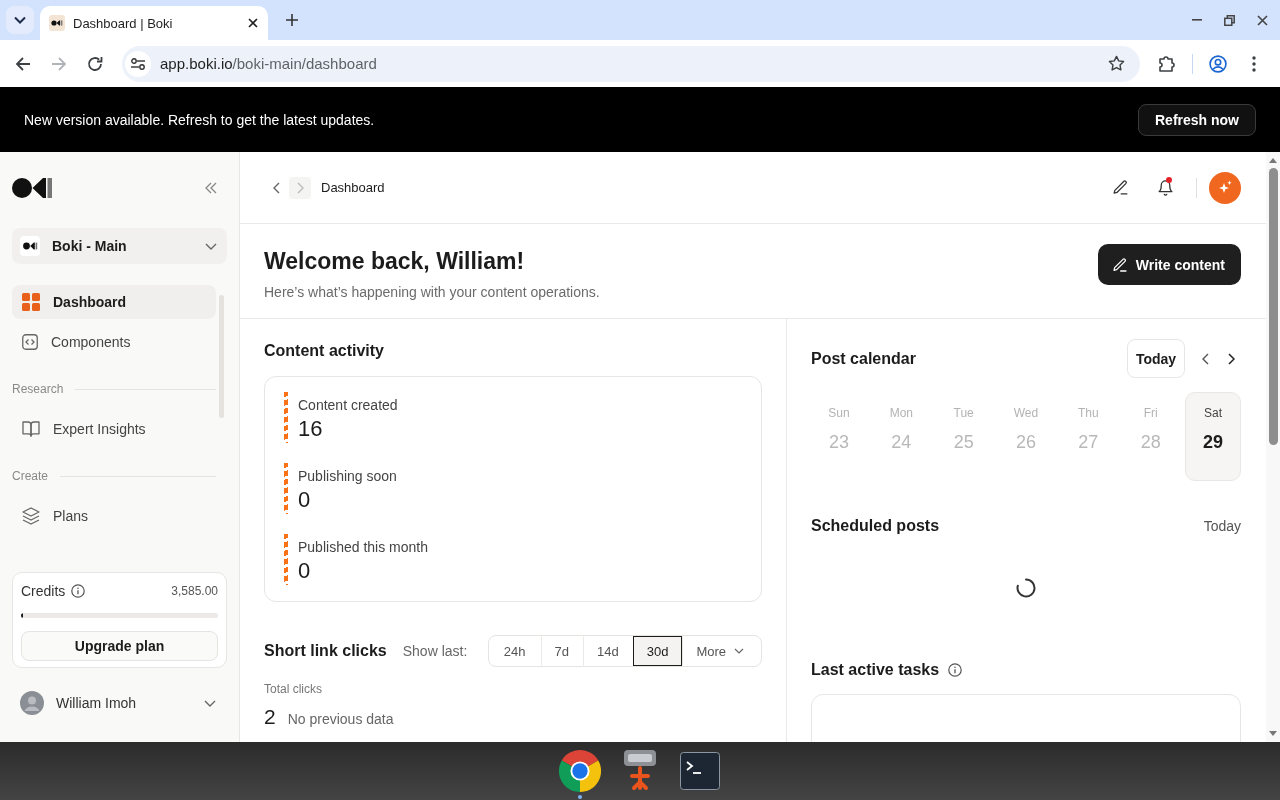 Image resolution: width=1280 pixels, height=800 pixels. Describe the element at coordinates (59, 63) in the screenshot. I see `arrow-right-icon` at that location.